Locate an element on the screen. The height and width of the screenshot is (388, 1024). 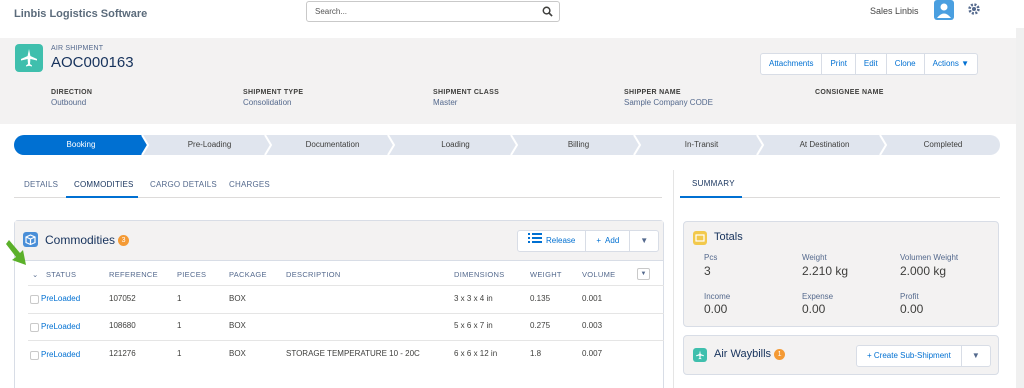
field-label: CONSIGNEE NAME is located at coordinates (849, 92).